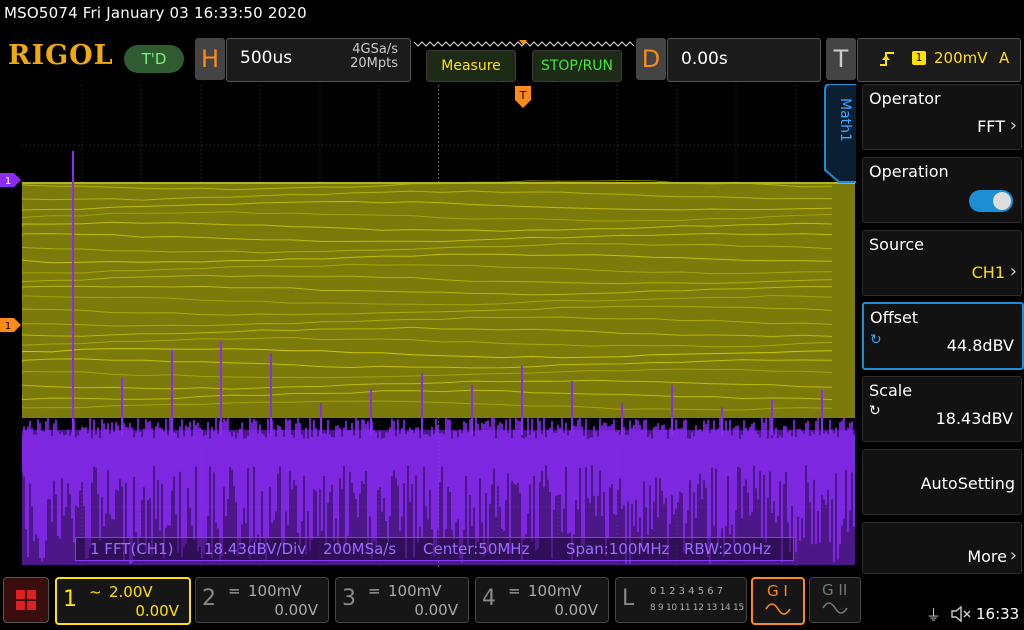  I want to click on trigger-mode: A, so click(1004, 58).